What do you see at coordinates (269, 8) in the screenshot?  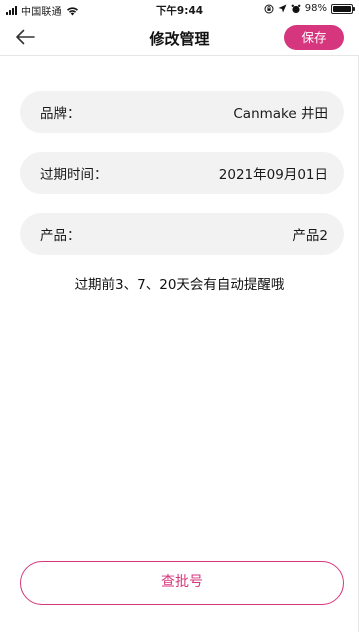 I see `lock-rotation-icon` at bounding box center [269, 8].